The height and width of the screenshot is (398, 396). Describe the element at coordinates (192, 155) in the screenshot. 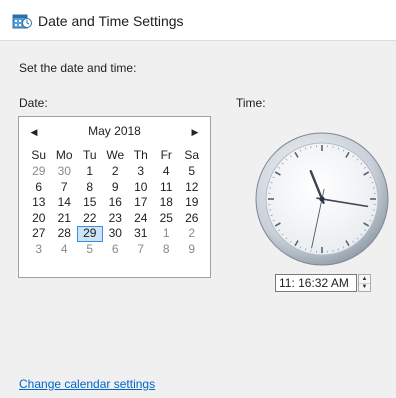

I see `weekday-label: Sa` at that location.